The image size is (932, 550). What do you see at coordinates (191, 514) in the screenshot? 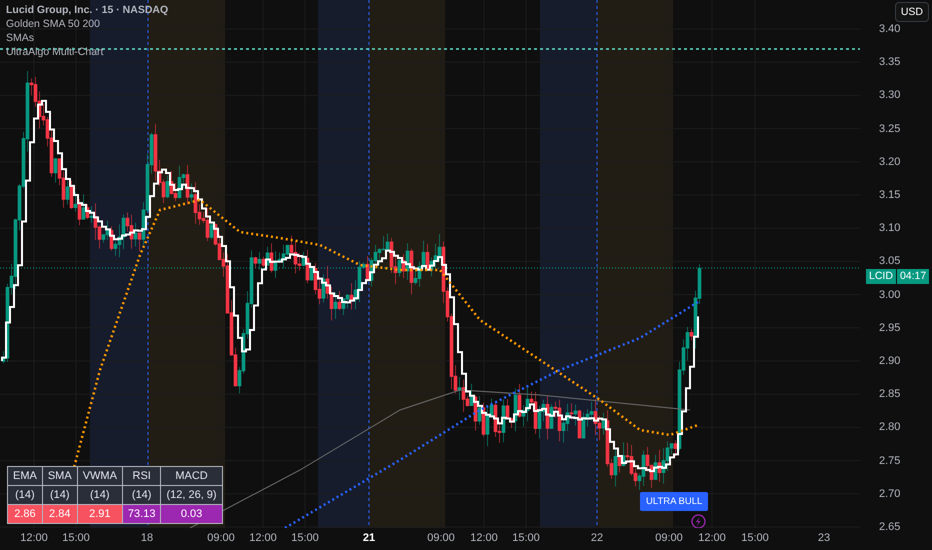
I see `table-cell: 0.03` at bounding box center [191, 514].